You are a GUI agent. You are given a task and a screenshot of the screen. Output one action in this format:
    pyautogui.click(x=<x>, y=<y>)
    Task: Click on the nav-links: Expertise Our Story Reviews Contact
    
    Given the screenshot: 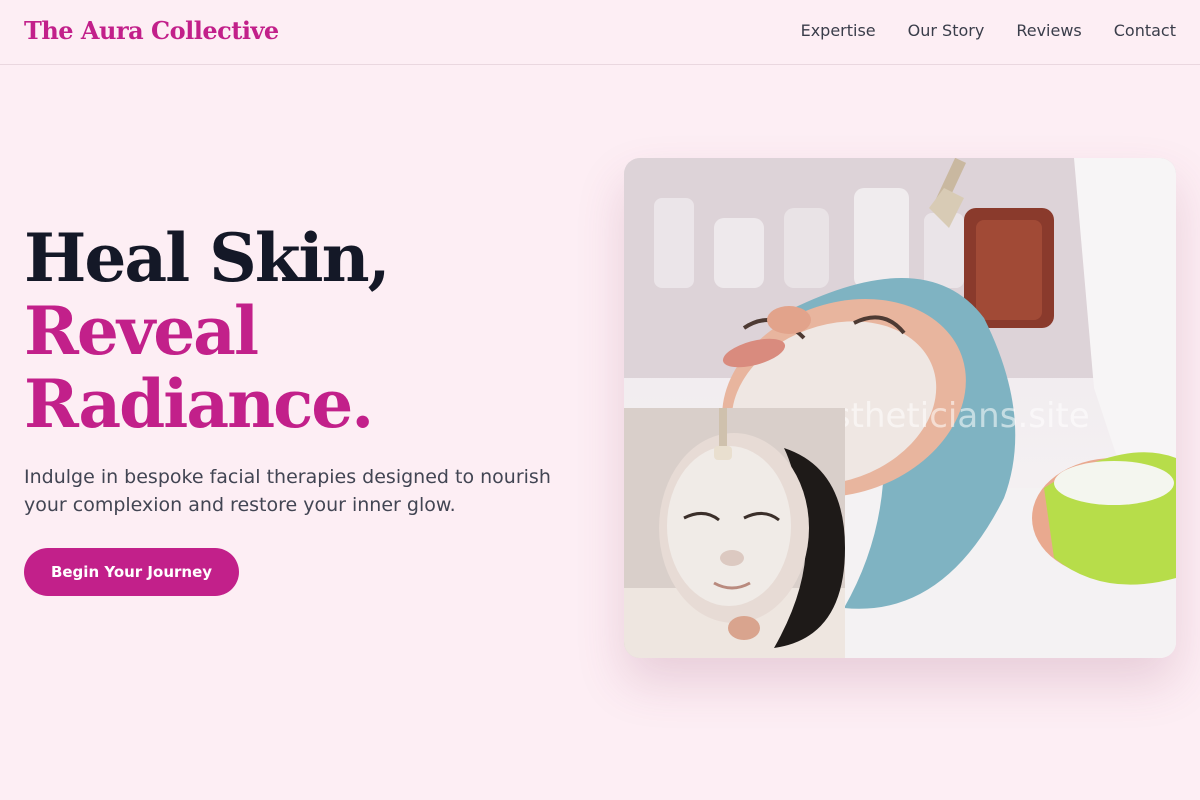 What is the action you would take?
    pyautogui.click(x=988, y=30)
    